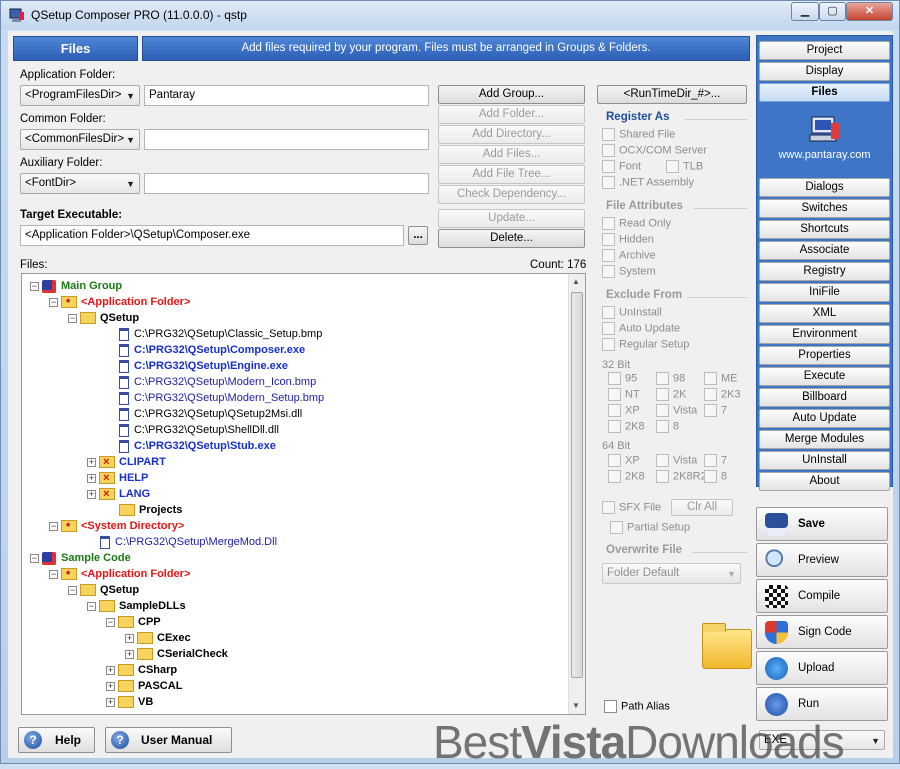  I want to click on tree-row: + HELP, so click(117, 478).